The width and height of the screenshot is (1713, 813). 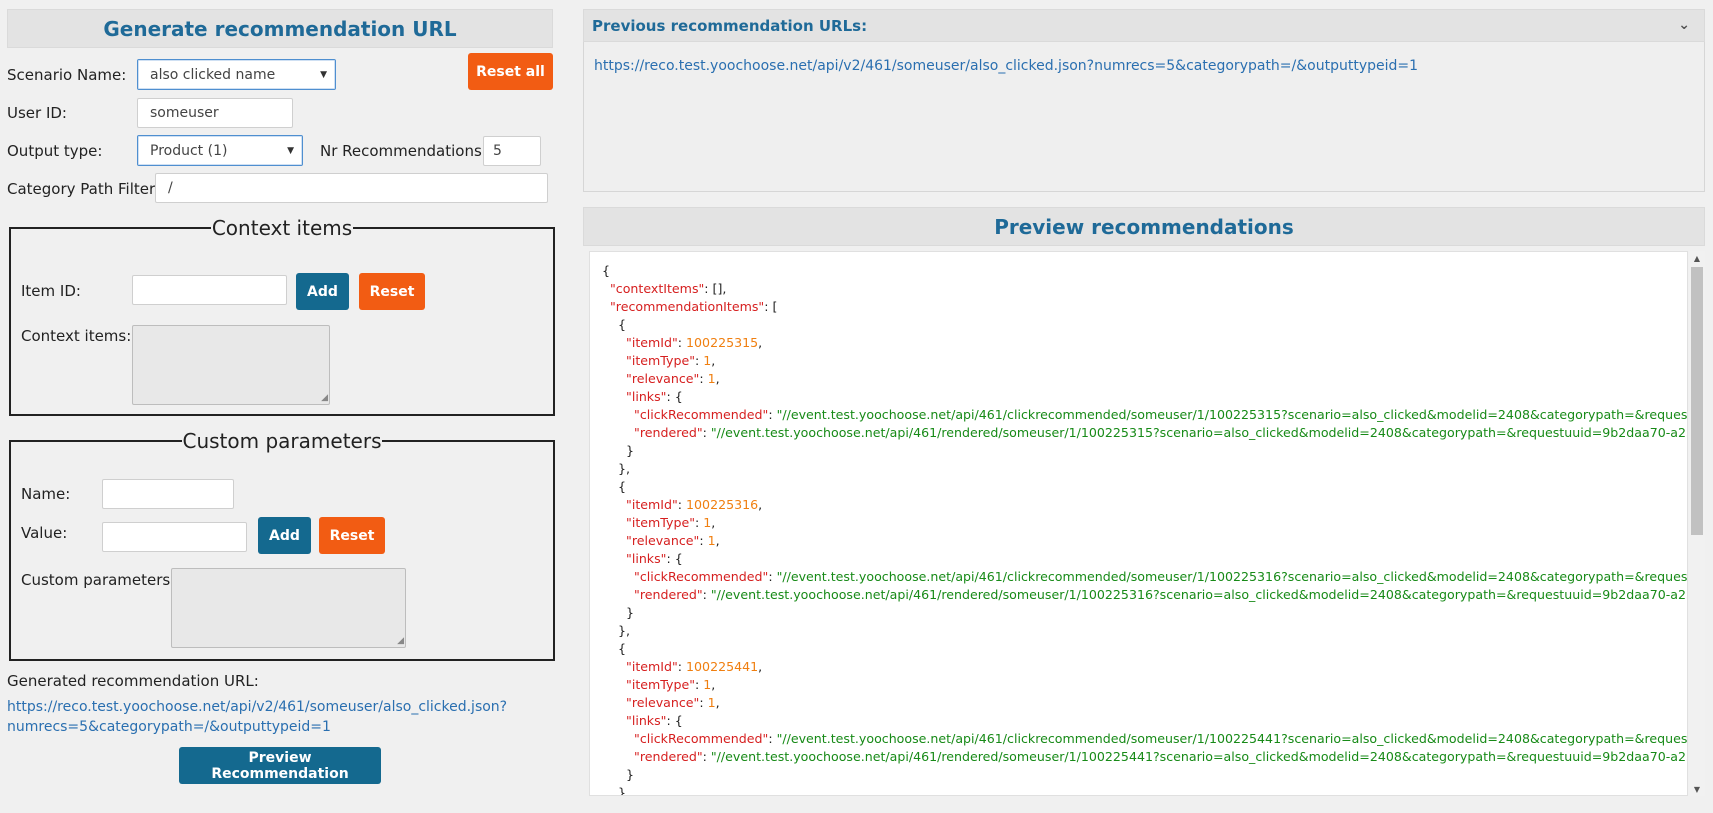 I want to click on output-type-label: Output type:, so click(x=55, y=151).